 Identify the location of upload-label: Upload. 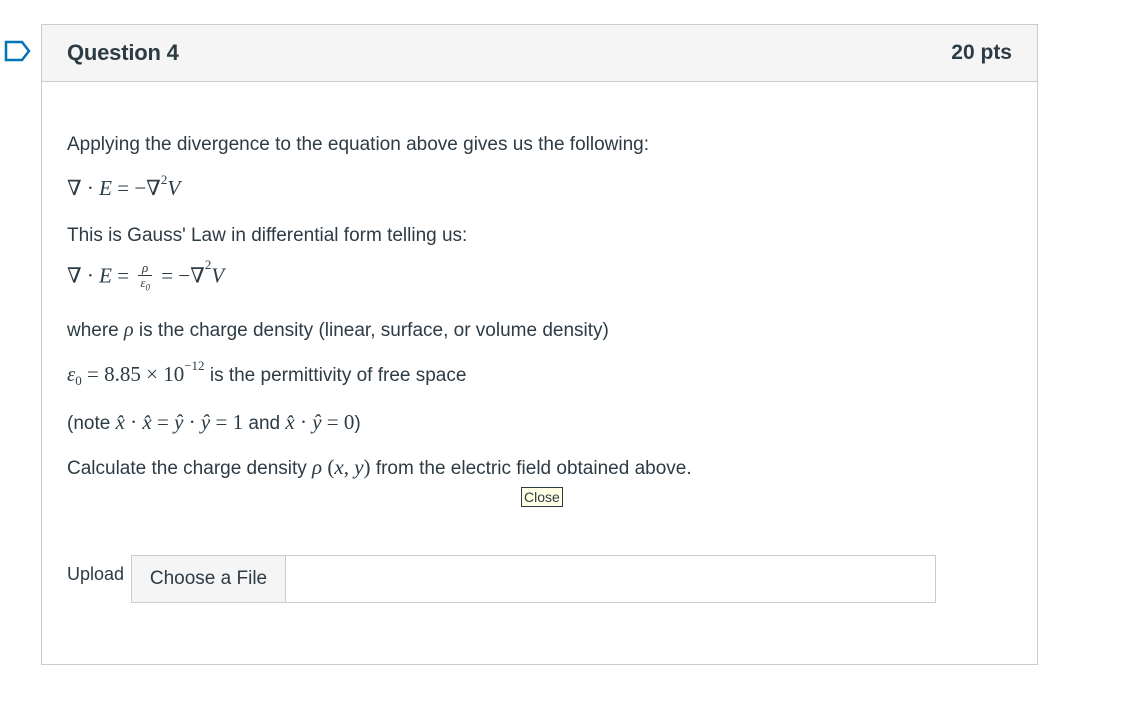
(96, 574).